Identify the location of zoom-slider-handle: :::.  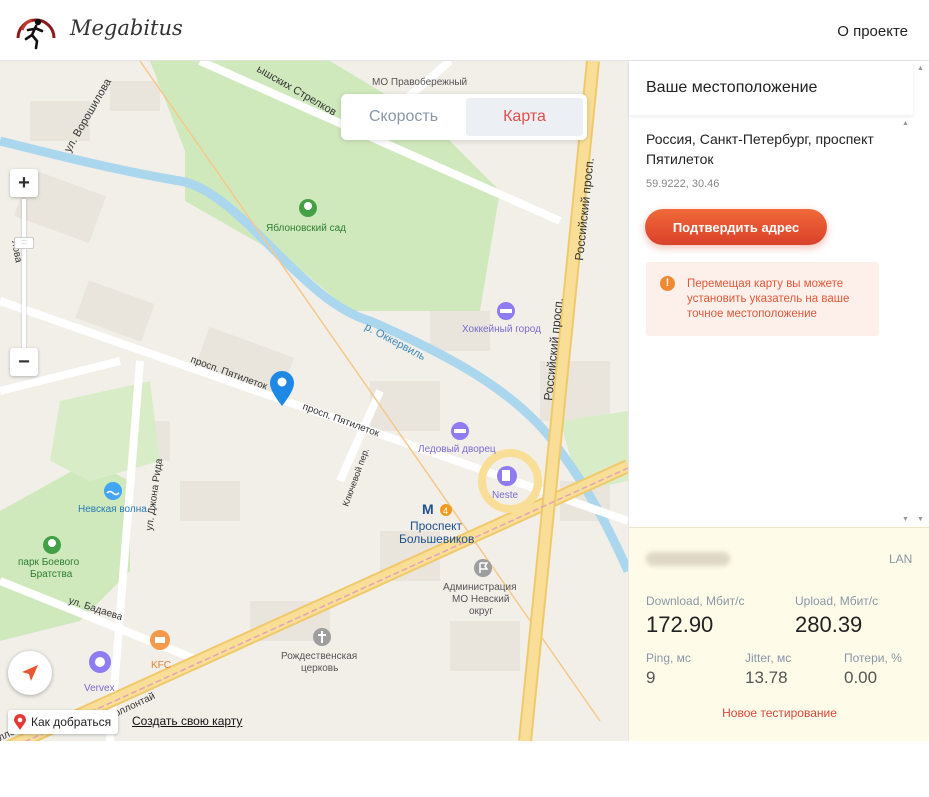
(24, 243).